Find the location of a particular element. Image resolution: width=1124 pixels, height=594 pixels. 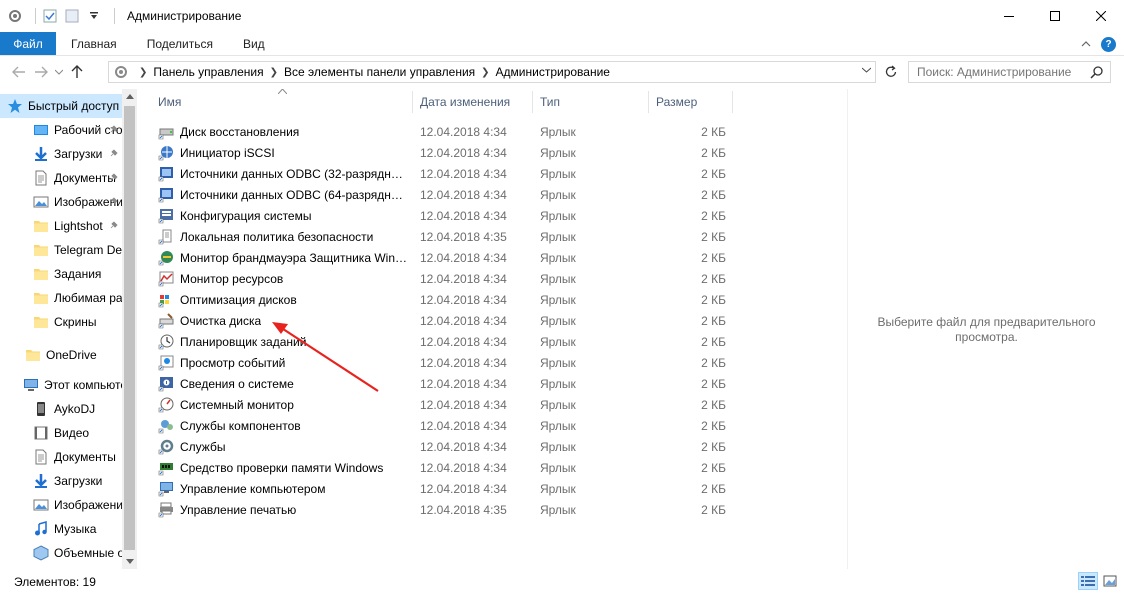

breadcrumb-all-items: Все элементы панели управления is located at coordinates (379, 72).